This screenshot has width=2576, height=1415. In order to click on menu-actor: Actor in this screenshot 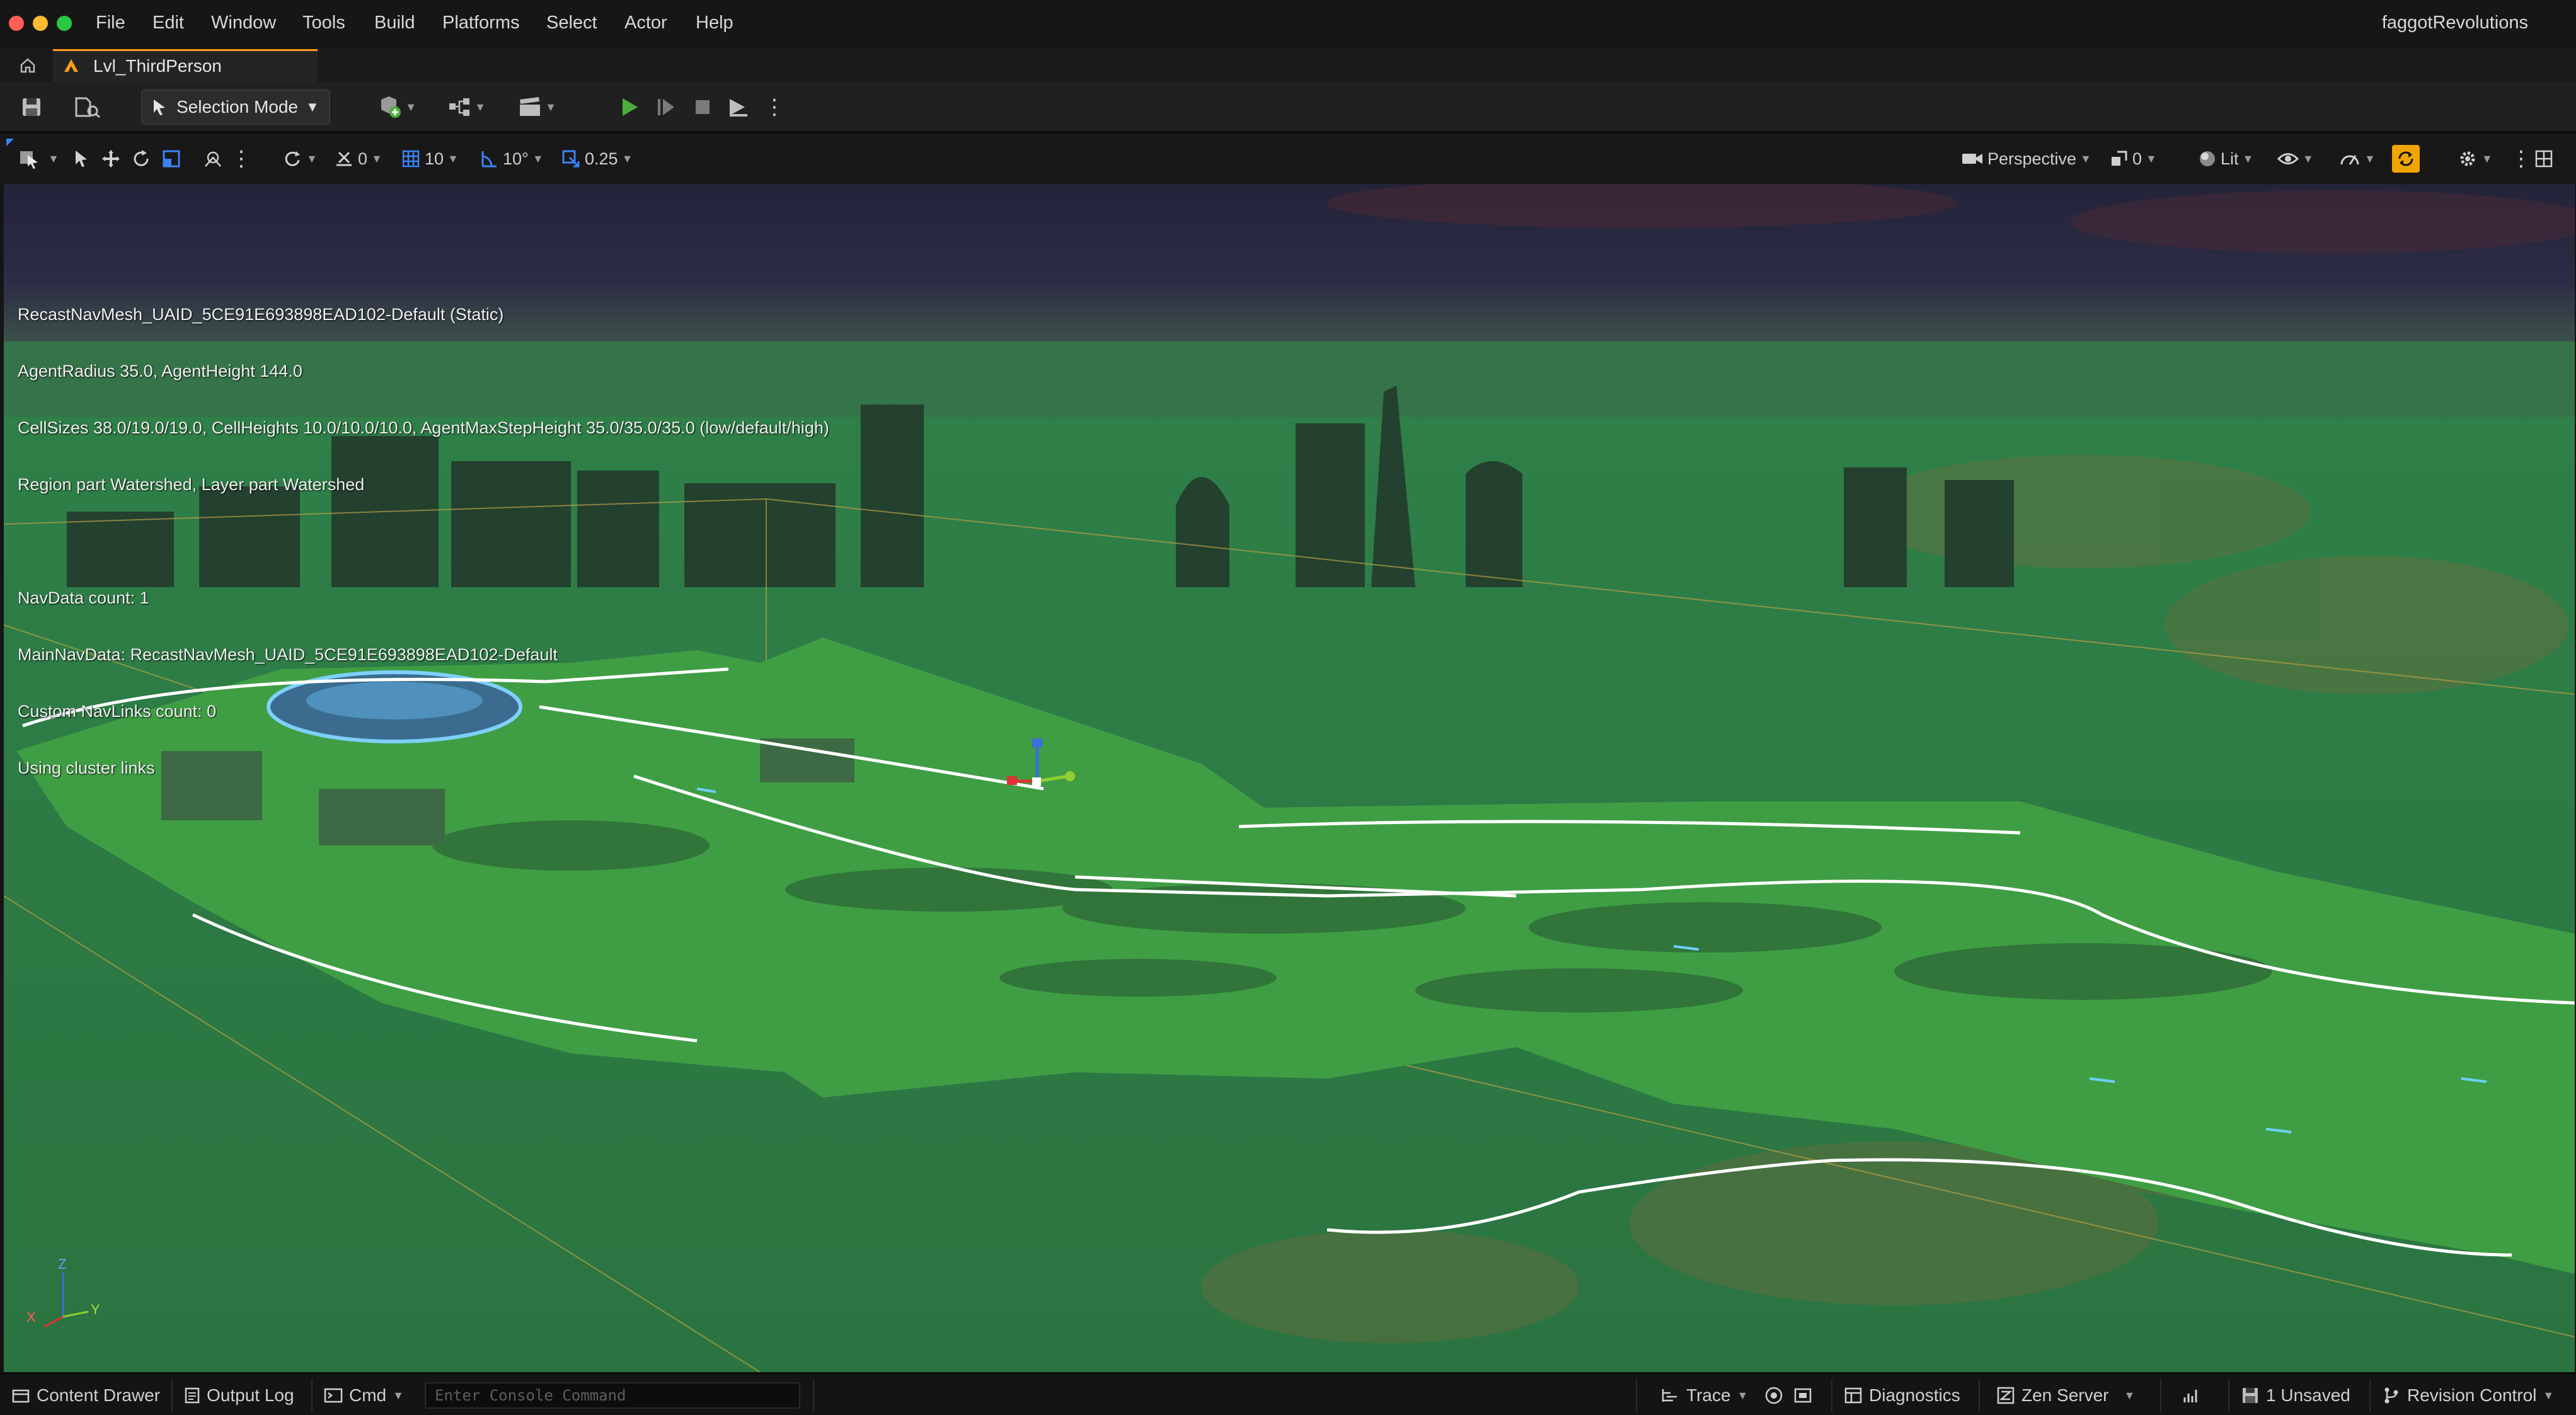, I will do `click(645, 23)`.